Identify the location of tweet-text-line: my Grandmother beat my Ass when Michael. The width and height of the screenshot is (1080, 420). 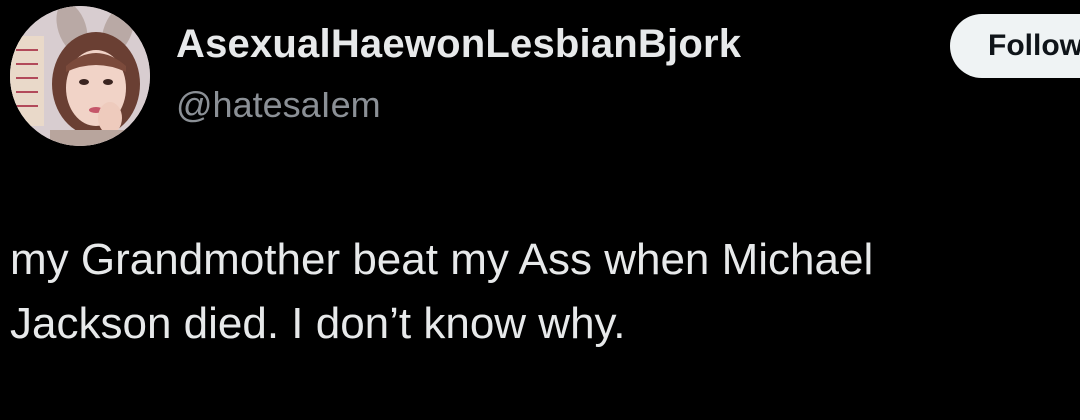
(442, 259).